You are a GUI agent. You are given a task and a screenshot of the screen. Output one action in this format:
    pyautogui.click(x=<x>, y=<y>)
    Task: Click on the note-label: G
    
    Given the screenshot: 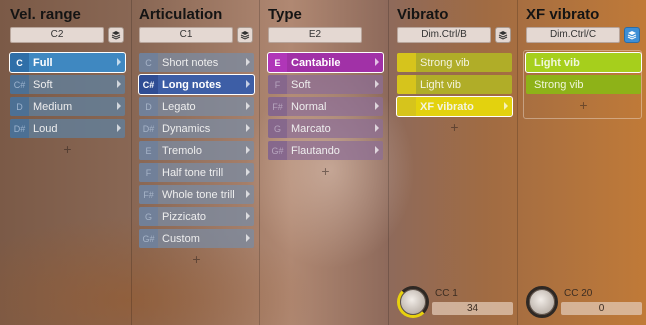 What is the action you would take?
    pyautogui.click(x=148, y=216)
    